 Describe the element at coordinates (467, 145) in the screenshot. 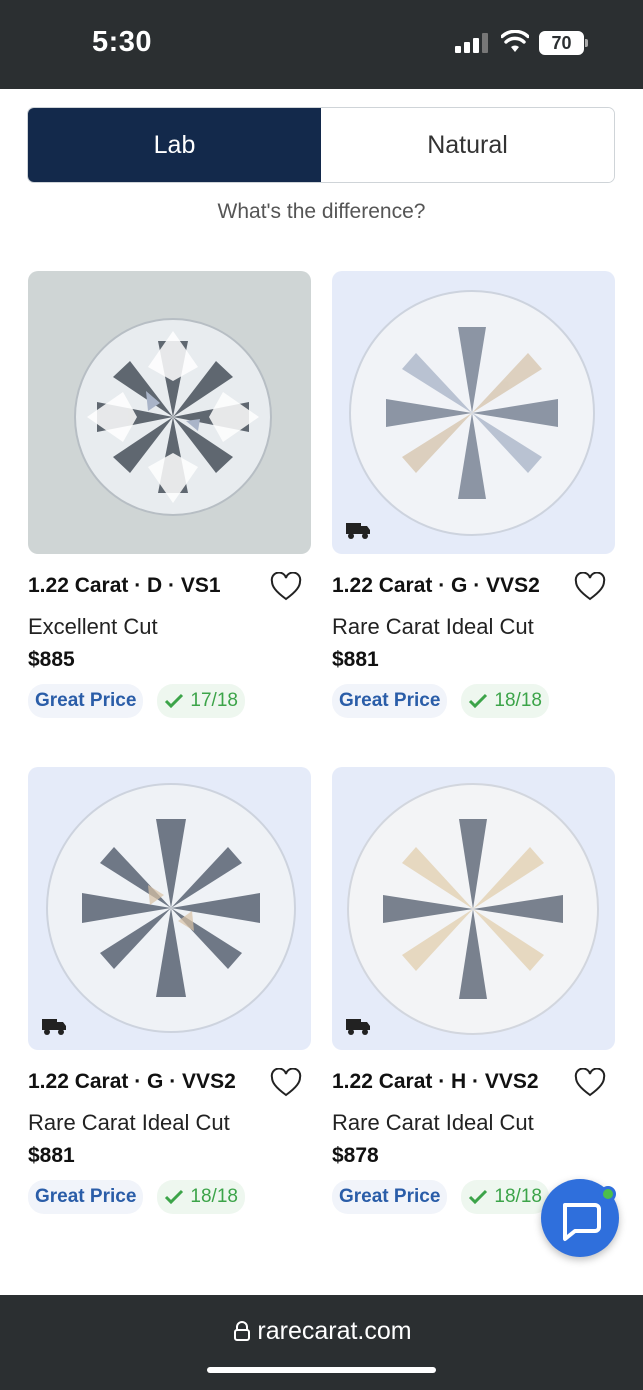

I see `natural-toggle-button: Natural` at that location.